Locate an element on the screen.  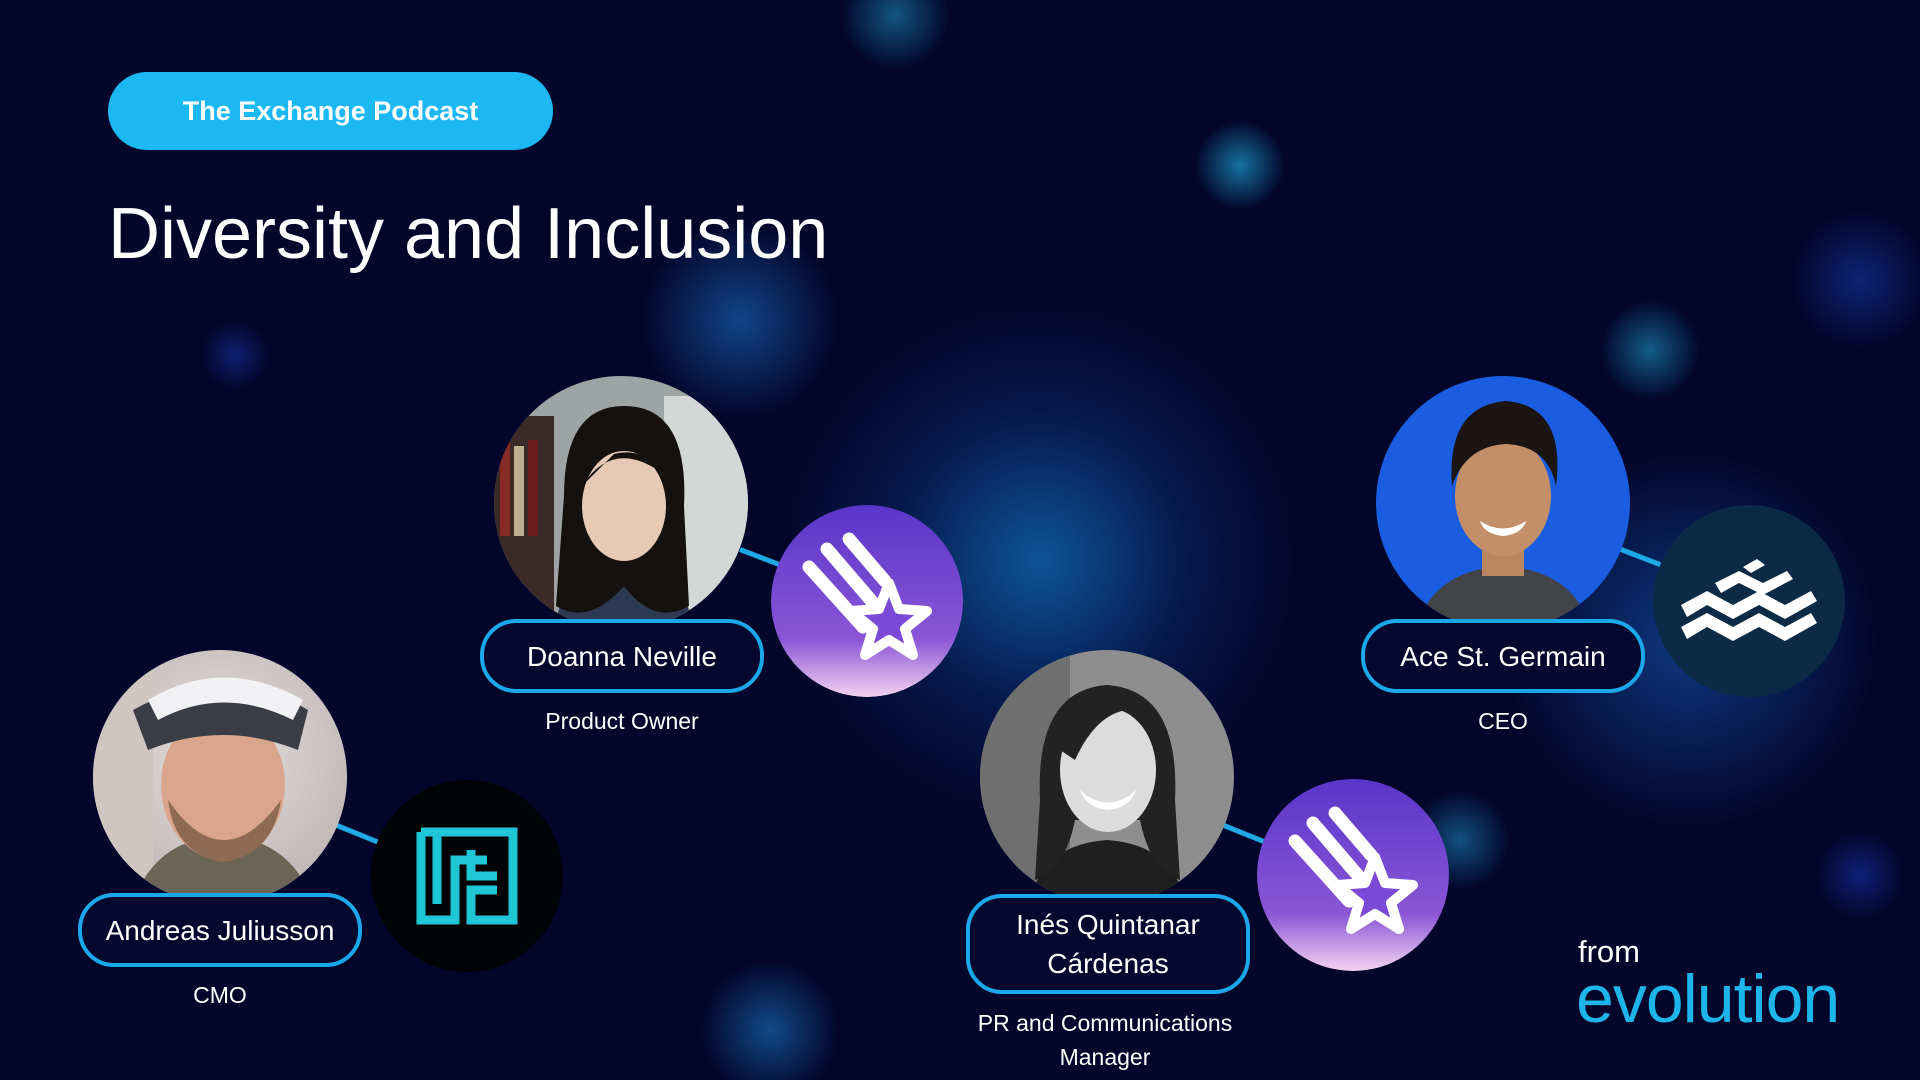
speaker-name: Doanna Neville is located at coordinates (622, 656).